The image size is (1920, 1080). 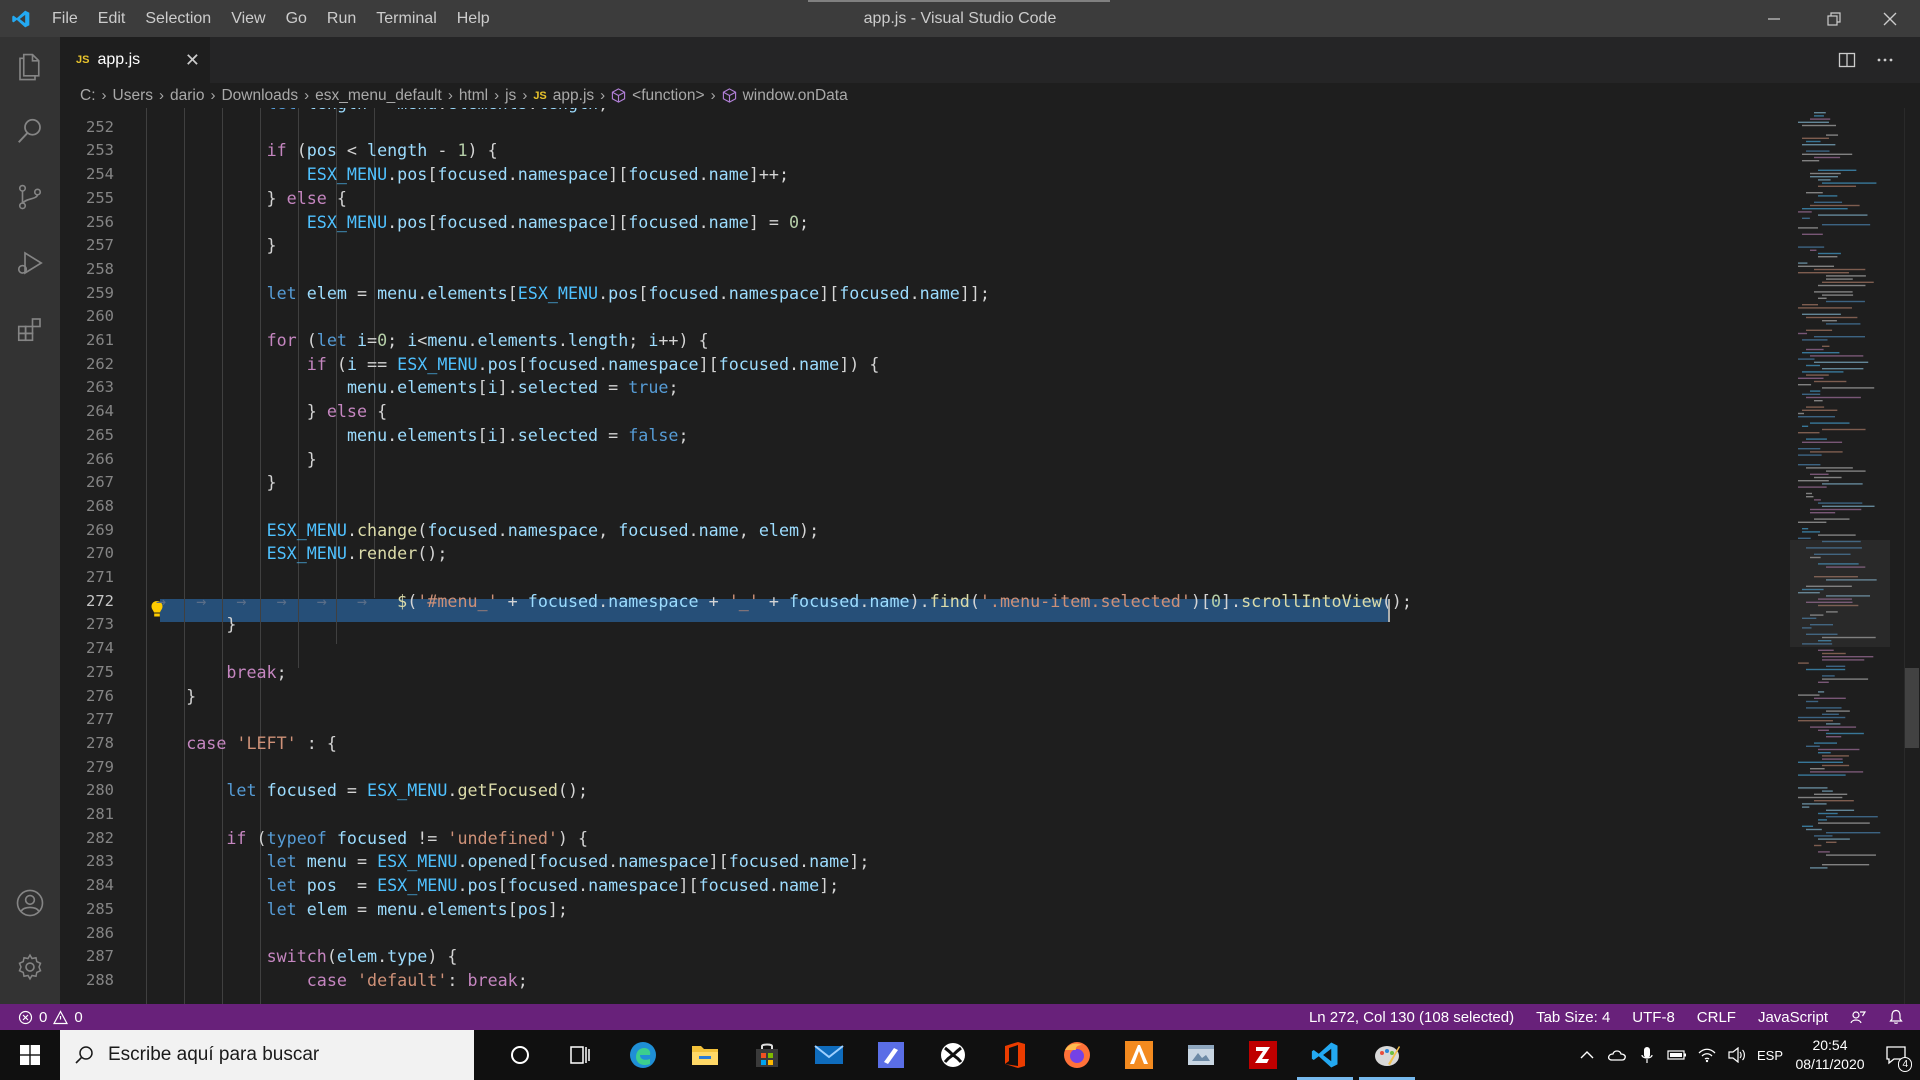 What do you see at coordinates (50, 1017) in the screenshot?
I see `problems-indicator: 0 0` at bounding box center [50, 1017].